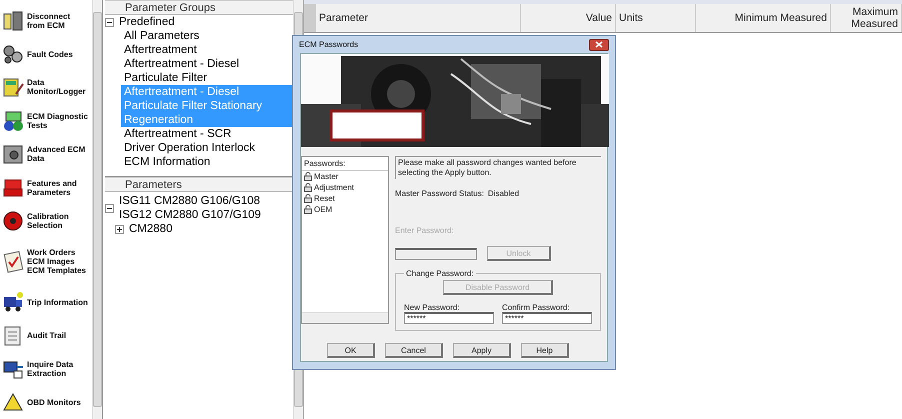 This screenshot has height=419, width=902. Describe the element at coordinates (199, 7) in the screenshot. I see `panel-header: Parameter Groups` at that location.